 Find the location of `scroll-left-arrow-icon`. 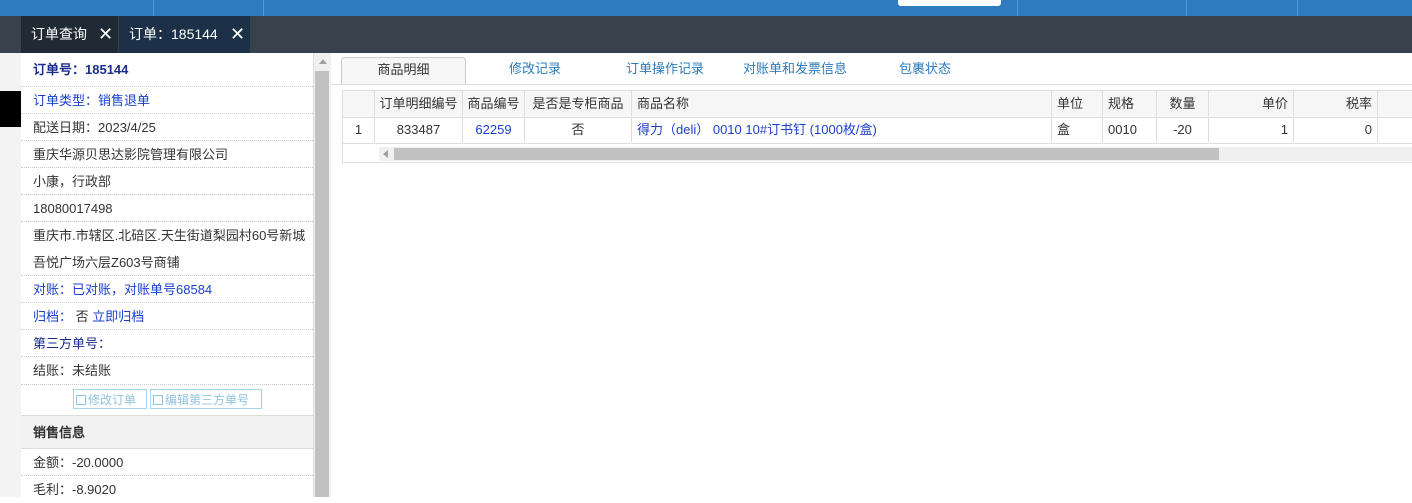

scroll-left-arrow-icon is located at coordinates (385, 154).